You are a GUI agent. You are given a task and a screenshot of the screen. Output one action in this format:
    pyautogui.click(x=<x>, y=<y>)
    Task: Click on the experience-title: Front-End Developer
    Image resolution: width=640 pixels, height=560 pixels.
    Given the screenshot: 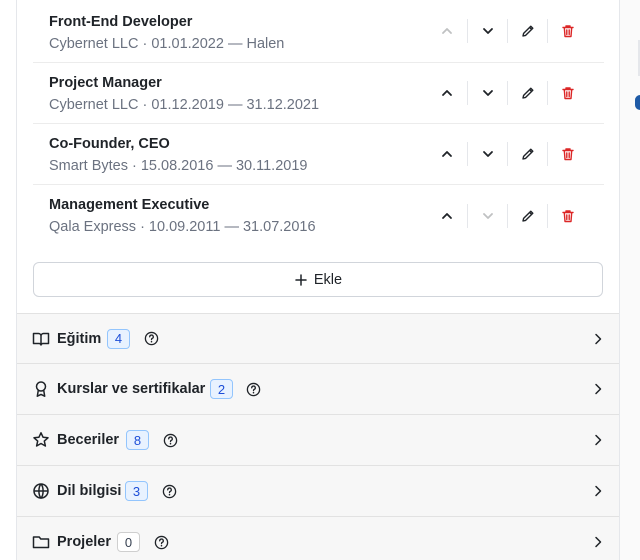 What is the action you would take?
    pyautogui.click(x=121, y=22)
    